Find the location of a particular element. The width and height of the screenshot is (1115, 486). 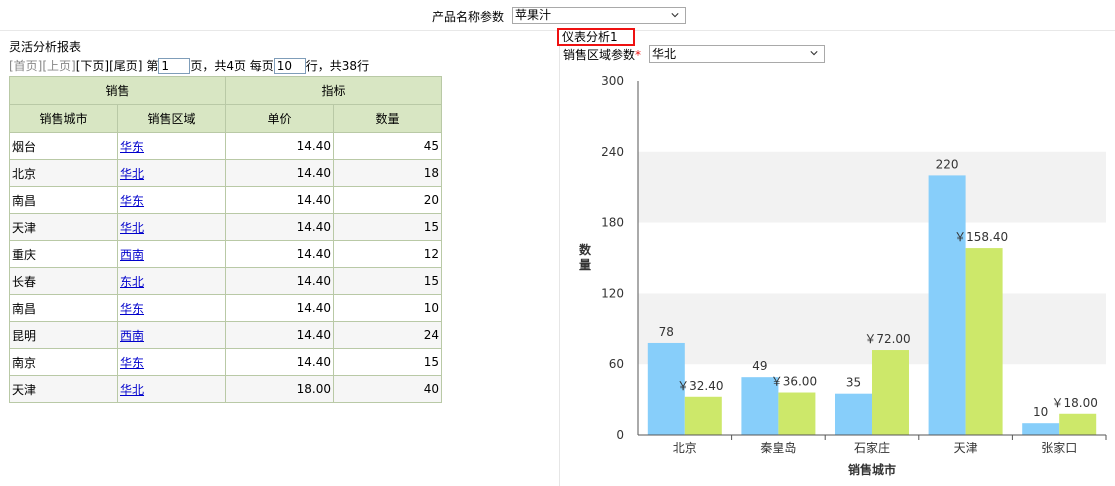

row-info: 行，共38行 is located at coordinates (337, 66).